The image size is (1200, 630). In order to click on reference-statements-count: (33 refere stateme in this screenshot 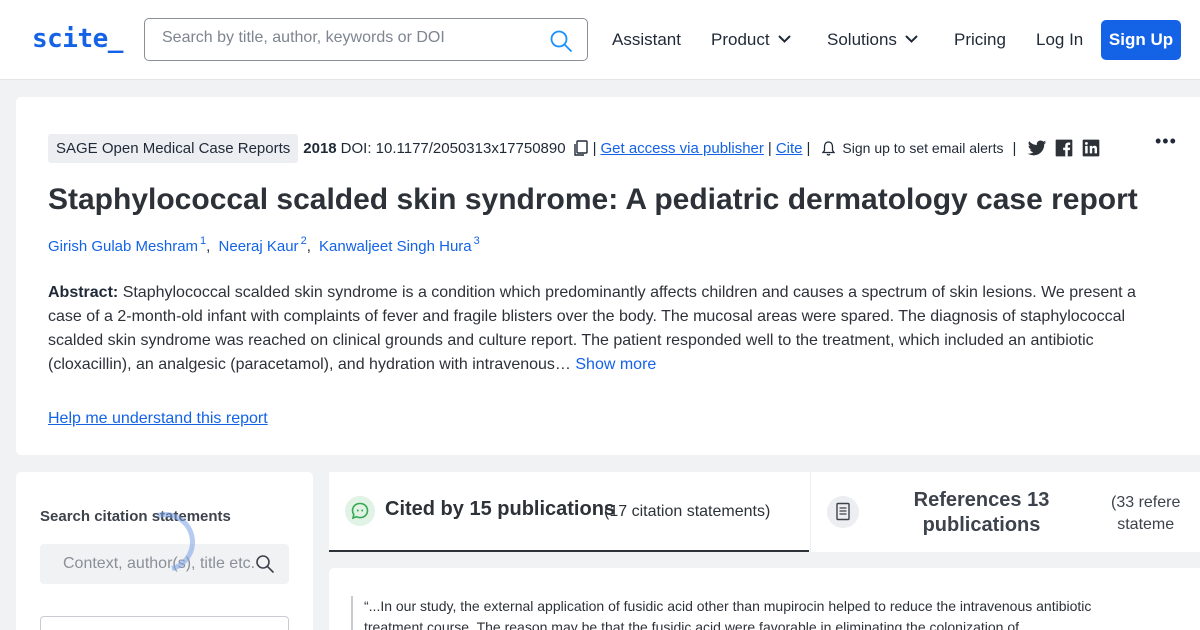, I will do `click(1146, 513)`.